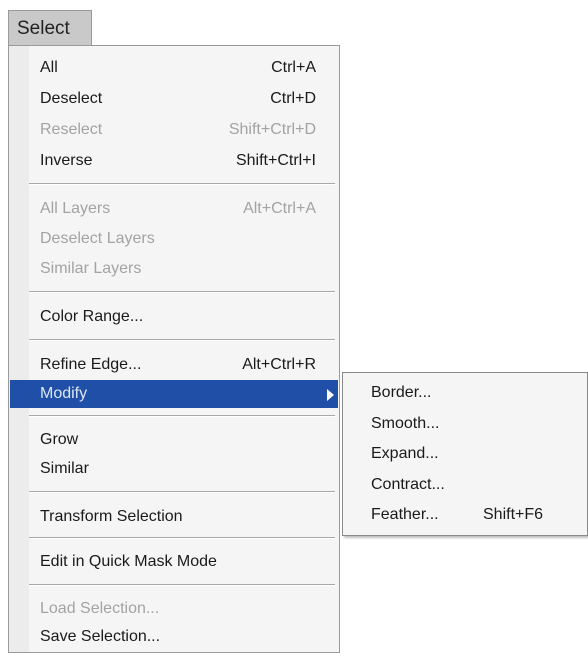 The height and width of the screenshot is (653, 588). I want to click on menu-item-deselect-layers: Deselect Layers, so click(174, 239).